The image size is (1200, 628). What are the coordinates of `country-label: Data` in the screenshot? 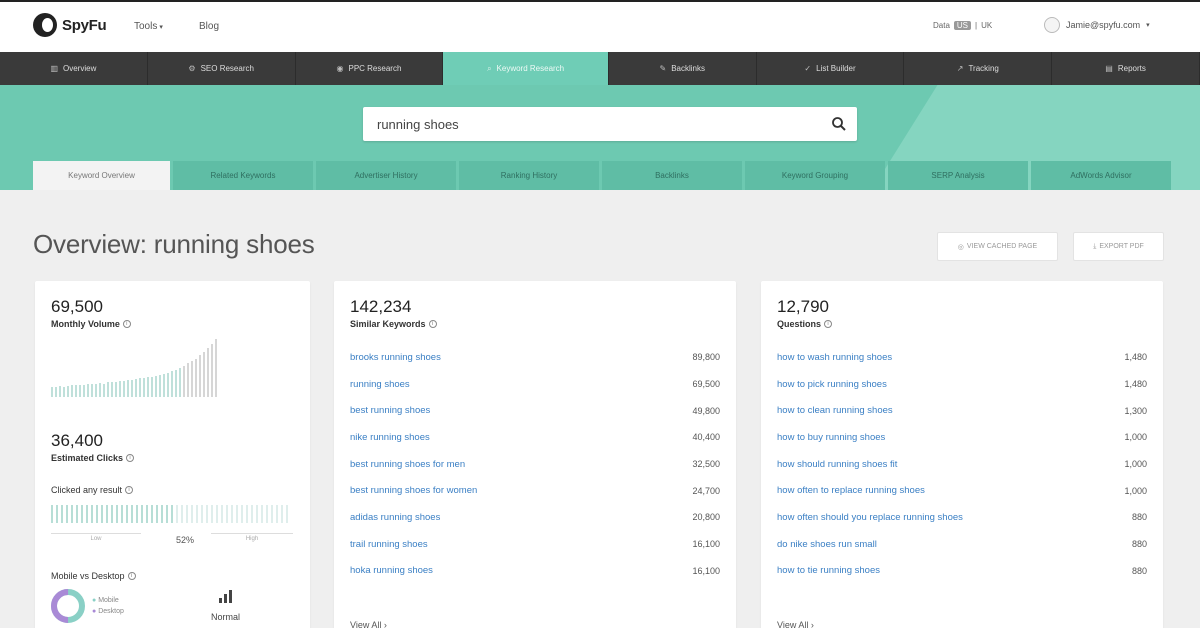 It's located at (941, 25).